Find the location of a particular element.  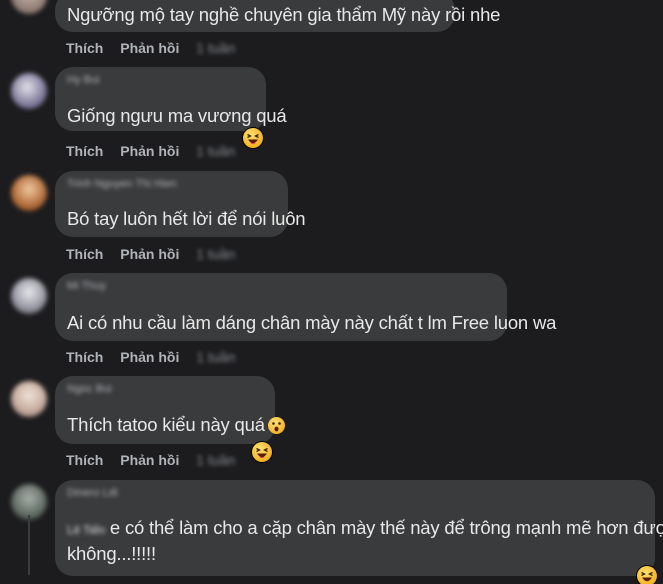

comment-bubble: Hy Bui Giống ngưu ma vương quá is located at coordinates (171, 99).